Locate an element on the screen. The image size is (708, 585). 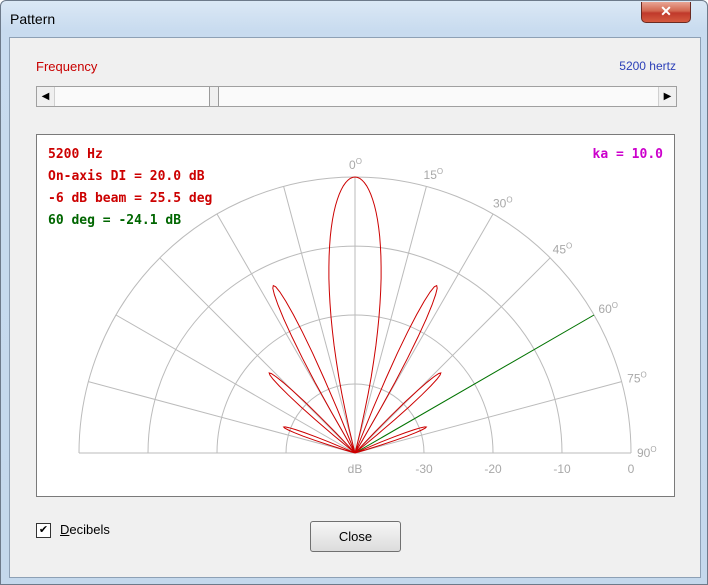
angle-tick-label: 60O is located at coordinates (608, 308).